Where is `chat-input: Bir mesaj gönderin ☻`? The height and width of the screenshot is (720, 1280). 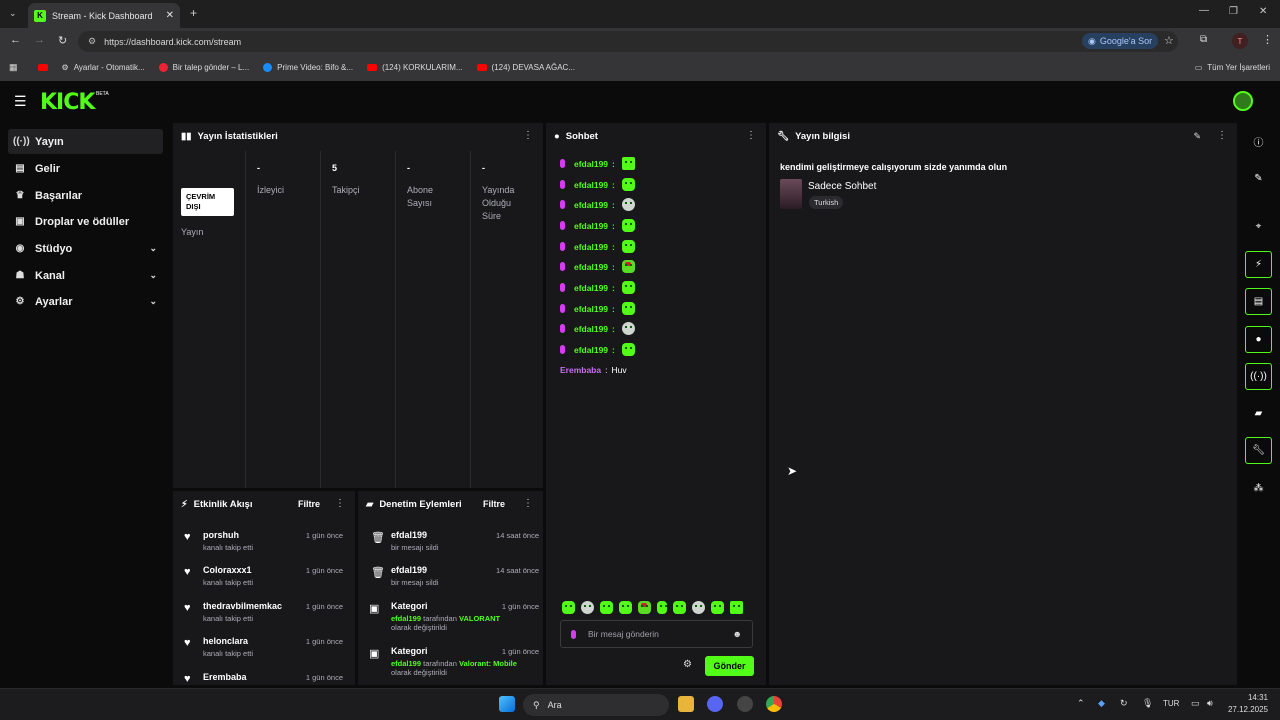
chat-input: Bir mesaj gönderin ☻ is located at coordinates (656, 634).